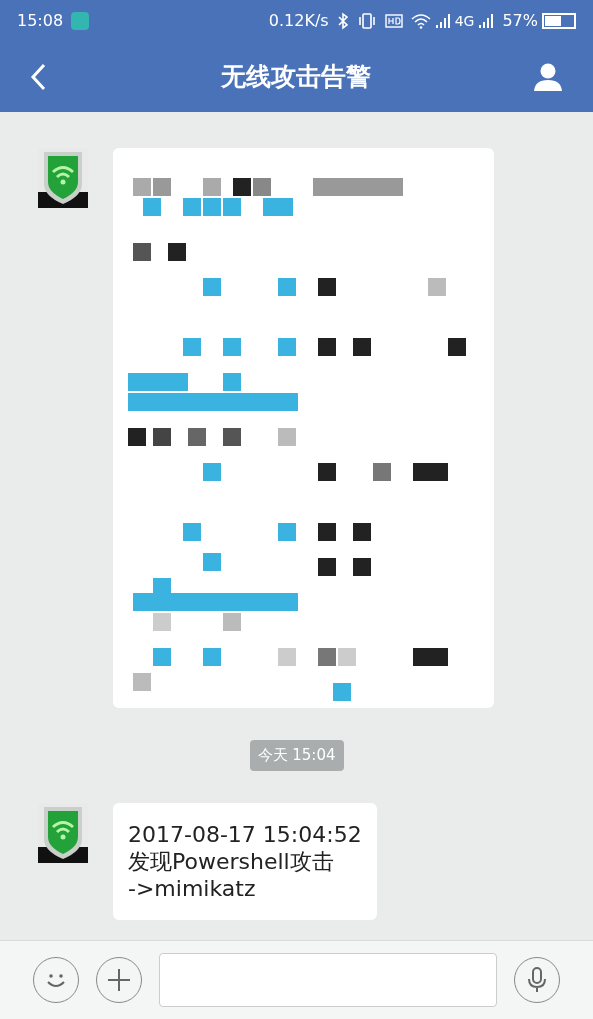 The width and height of the screenshot is (593, 1019). I want to click on status-time: 15:08, so click(40, 21).